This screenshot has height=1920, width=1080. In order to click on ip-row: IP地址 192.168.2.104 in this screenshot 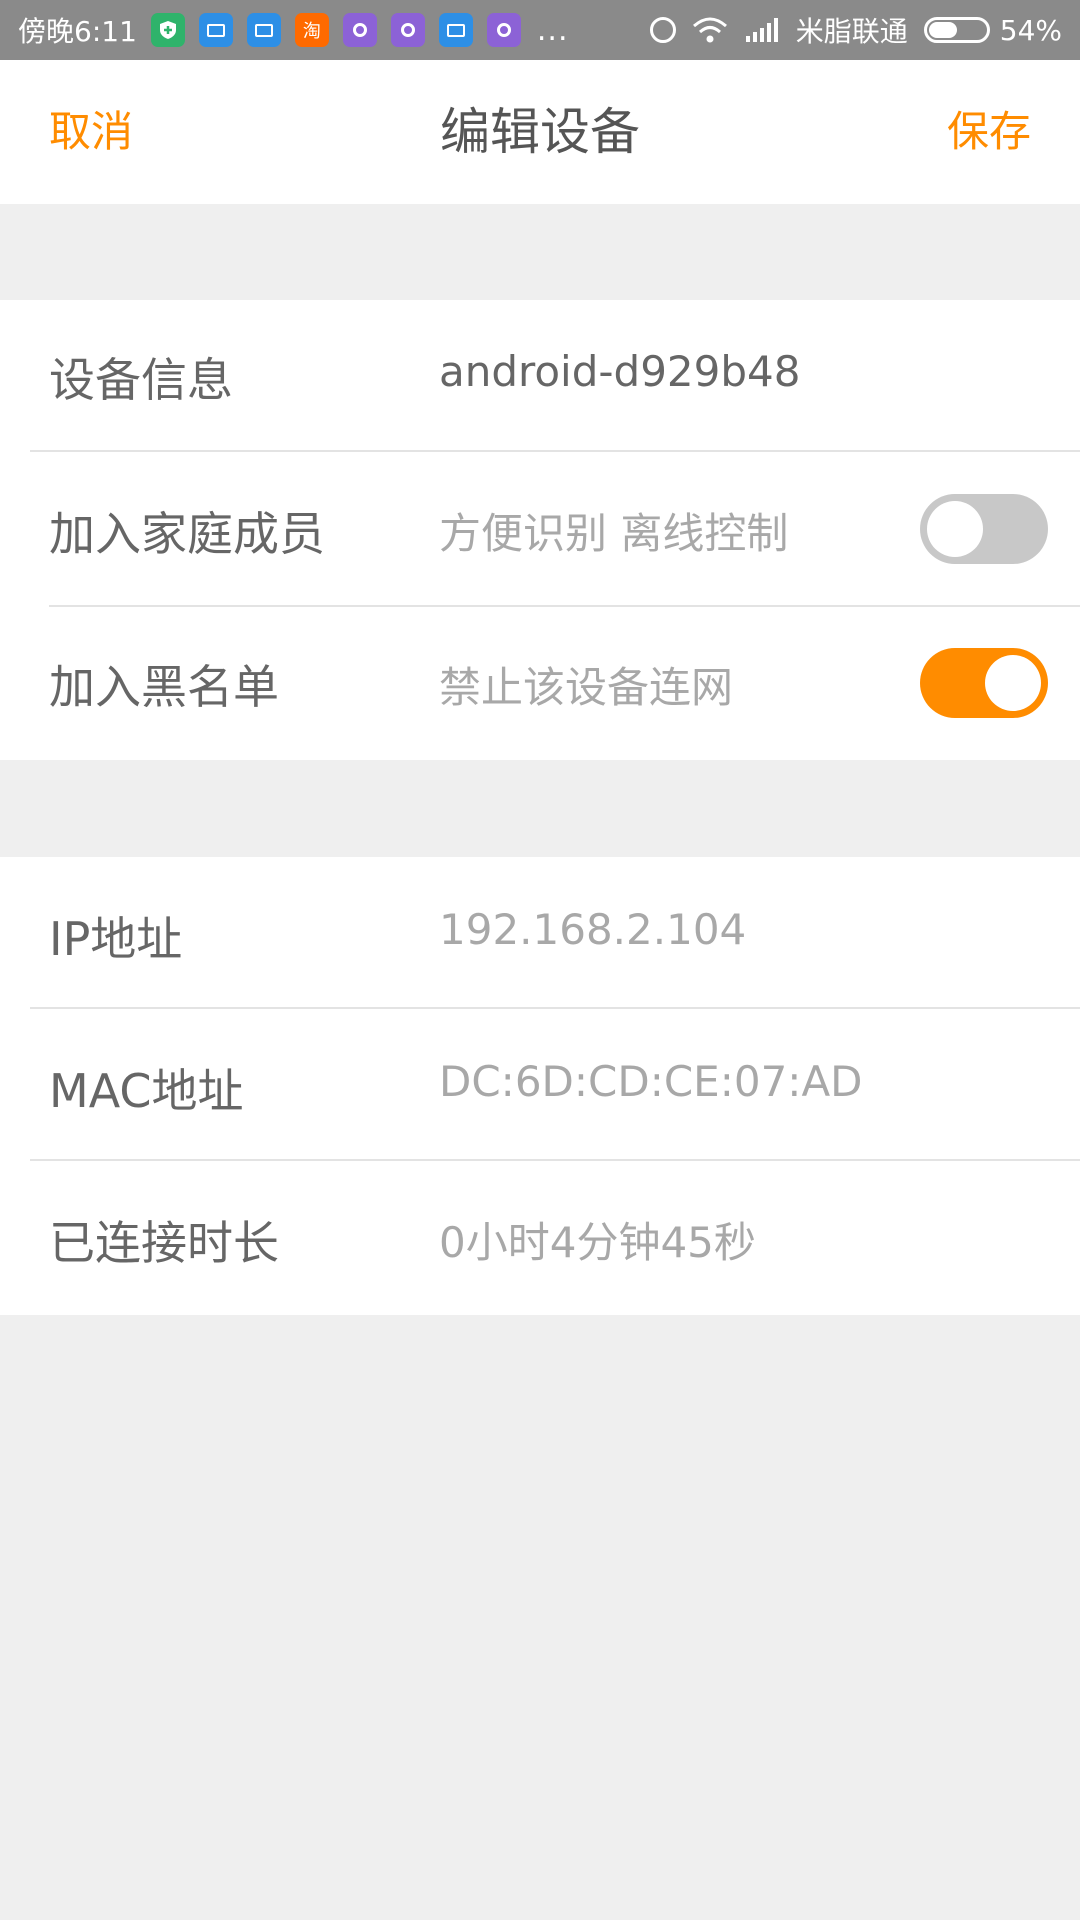, I will do `click(540, 932)`.